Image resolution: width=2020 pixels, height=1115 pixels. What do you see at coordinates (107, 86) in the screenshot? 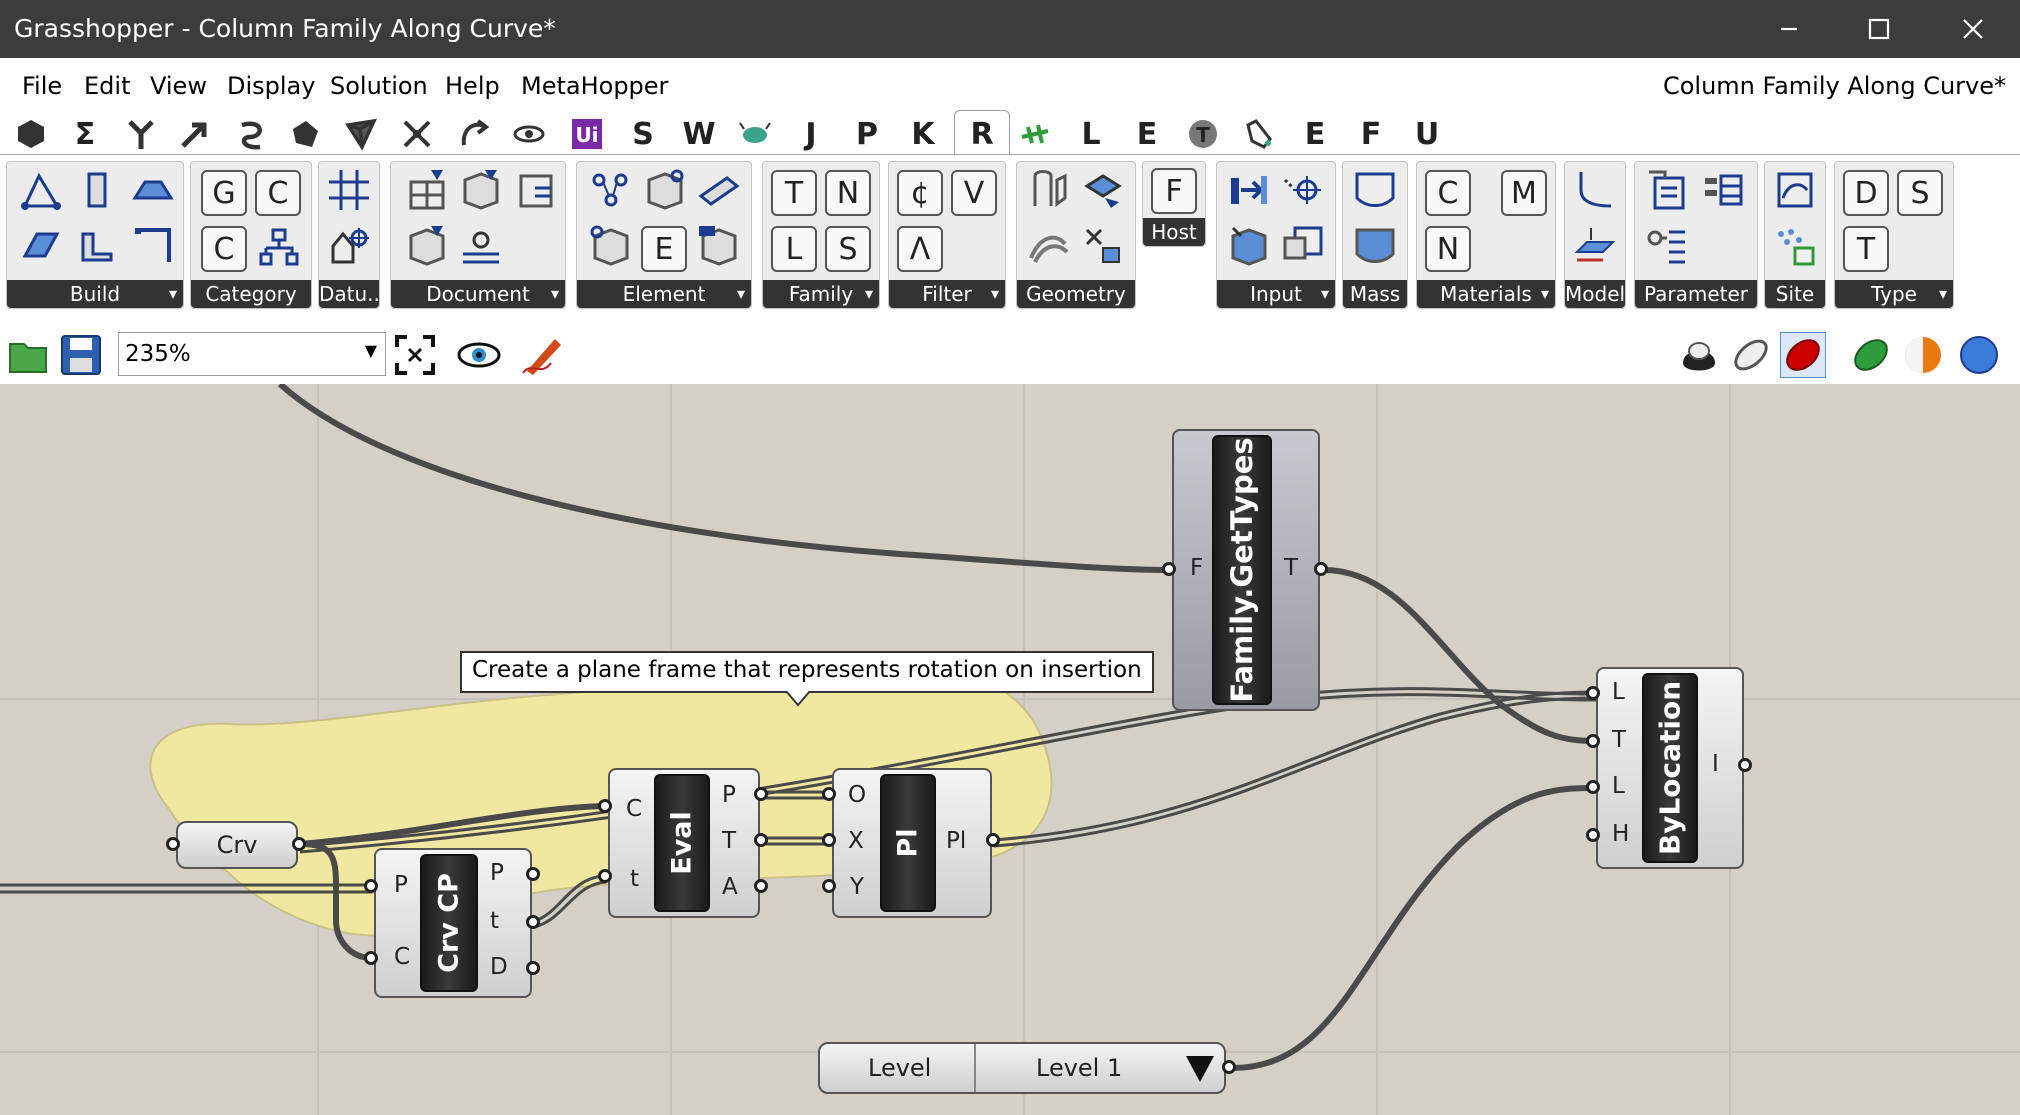
I see `menu-edit: Edit` at bounding box center [107, 86].